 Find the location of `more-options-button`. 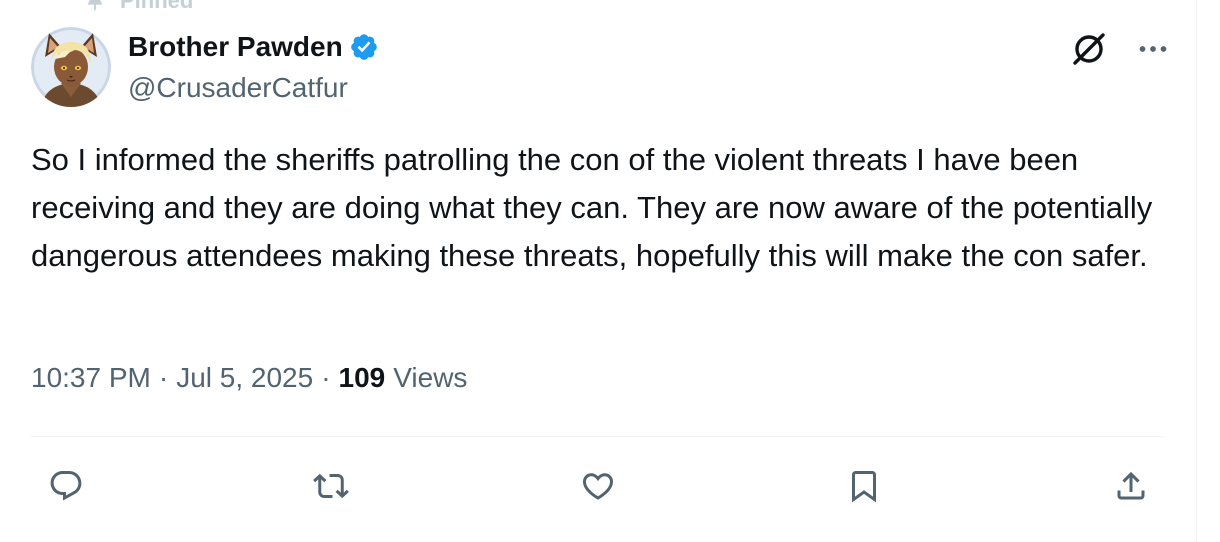

more-options-button is located at coordinates (1153, 49).